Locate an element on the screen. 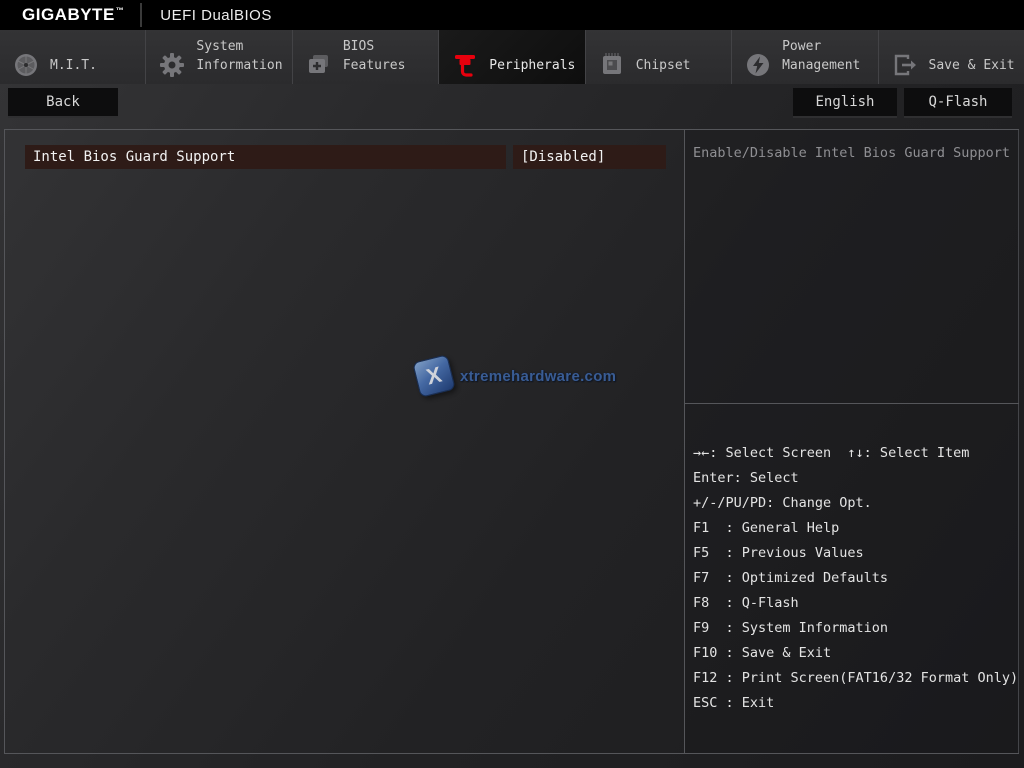 This screenshot has width=1024, height=768. disc-icon is located at coordinates (26, 65).